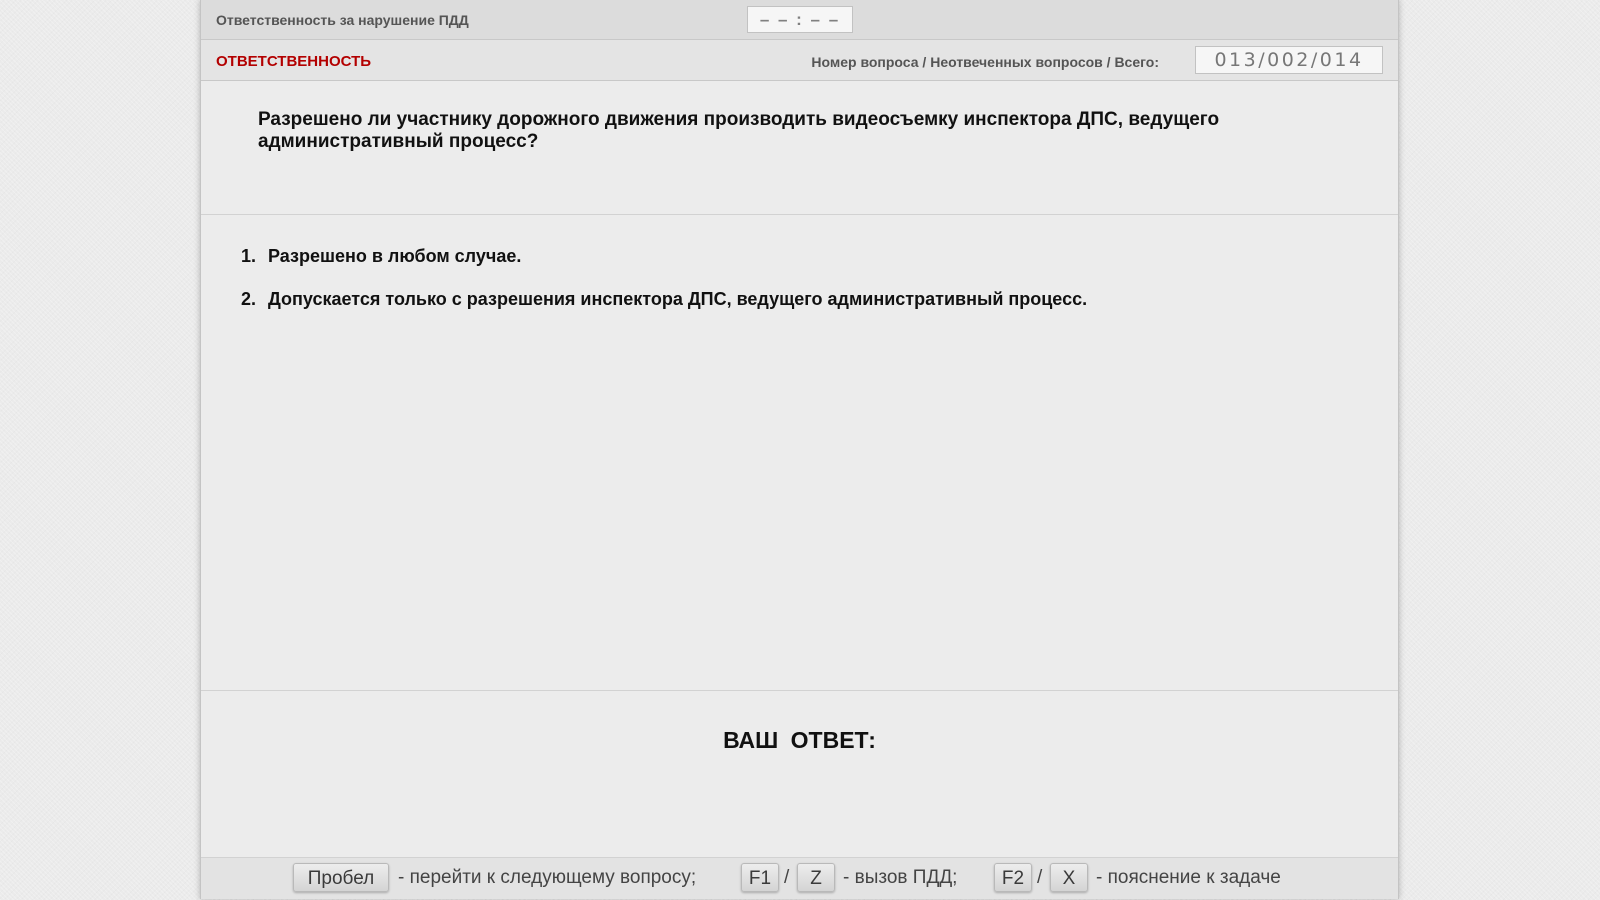 The width and height of the screenshot is (1600, 900). What do you see at coordinates (1289, 60) in the screenshot?
I see `question-counter: 013/002/014` at bounding box center [1289, 60].